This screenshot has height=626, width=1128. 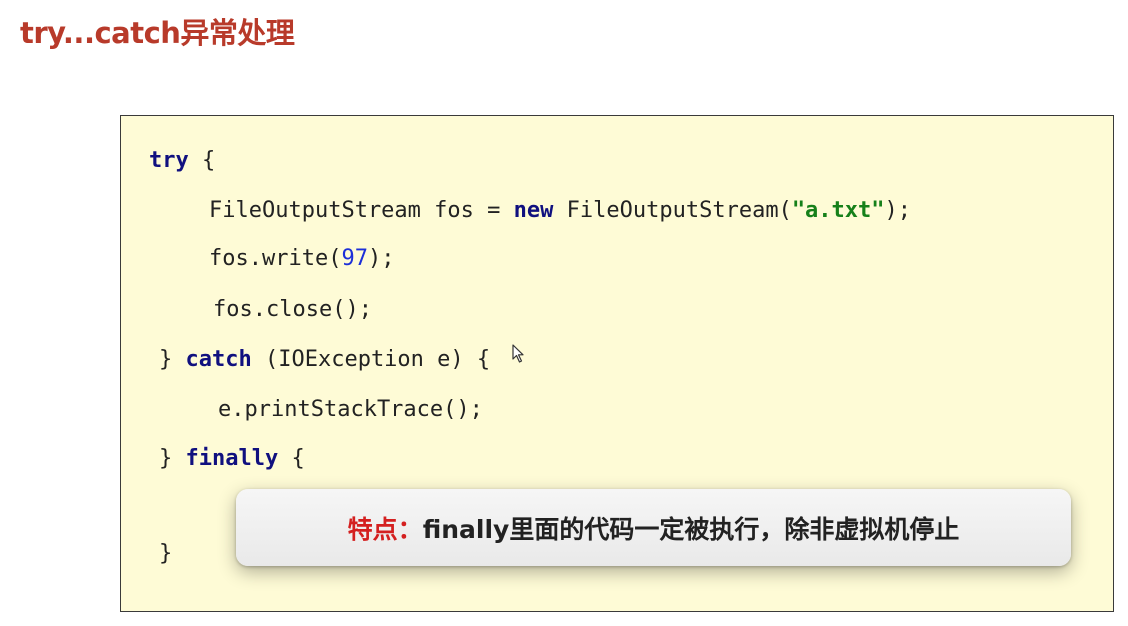 What do you see at coordinates (275, 258) in the screenshot?
I see `code-text: fos.write(` at bounding box center [275, 258].